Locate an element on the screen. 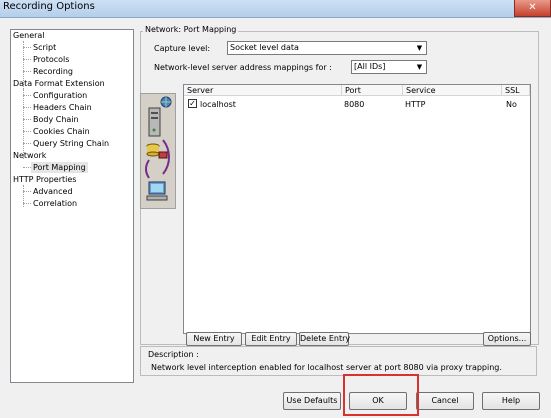 The image size is (551, 418). close-icon: ✕ is located at coordinates (532, 7).